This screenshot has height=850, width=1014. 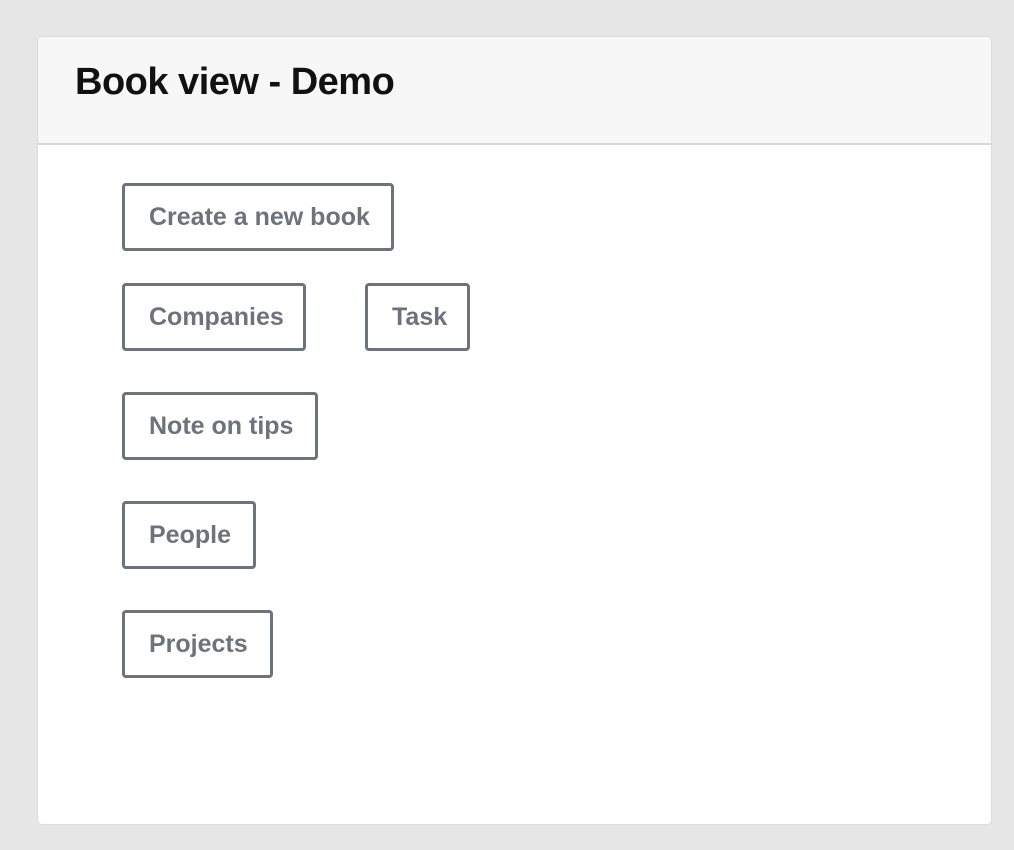 What do you see at coordinates (189, 535) in the screenshot?
I see `people-button: People` at bounding box center [189, 535].